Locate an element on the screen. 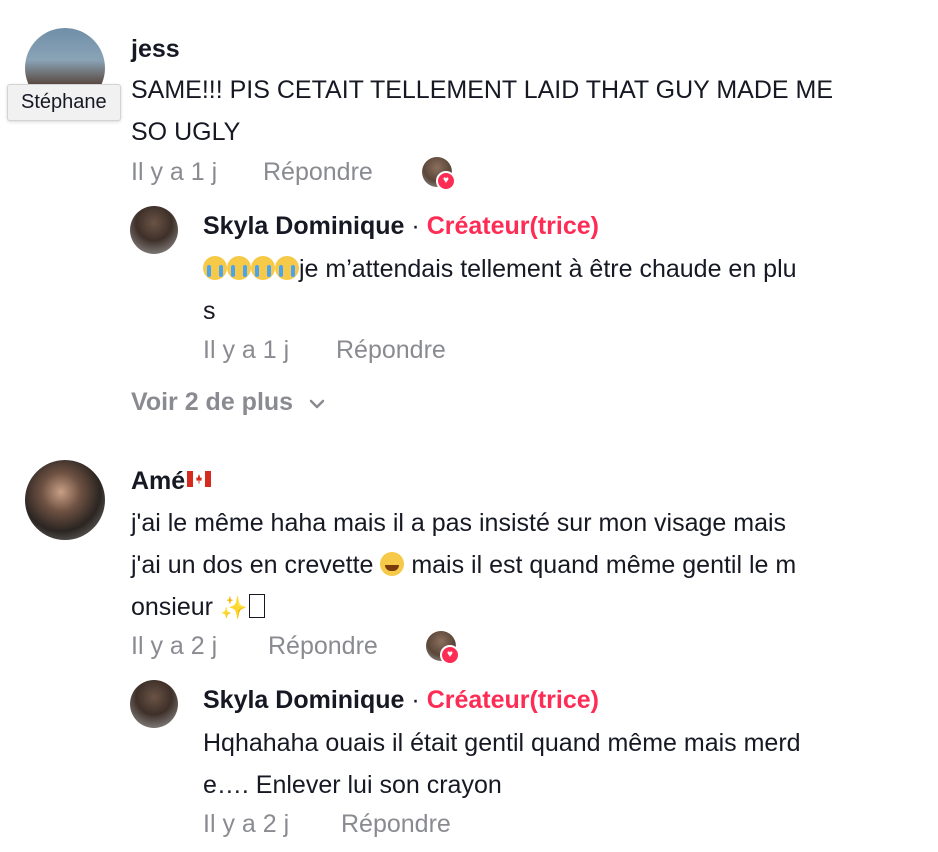  comment-timestamp: Il y a 2 j is located at coordinates (174, 646).